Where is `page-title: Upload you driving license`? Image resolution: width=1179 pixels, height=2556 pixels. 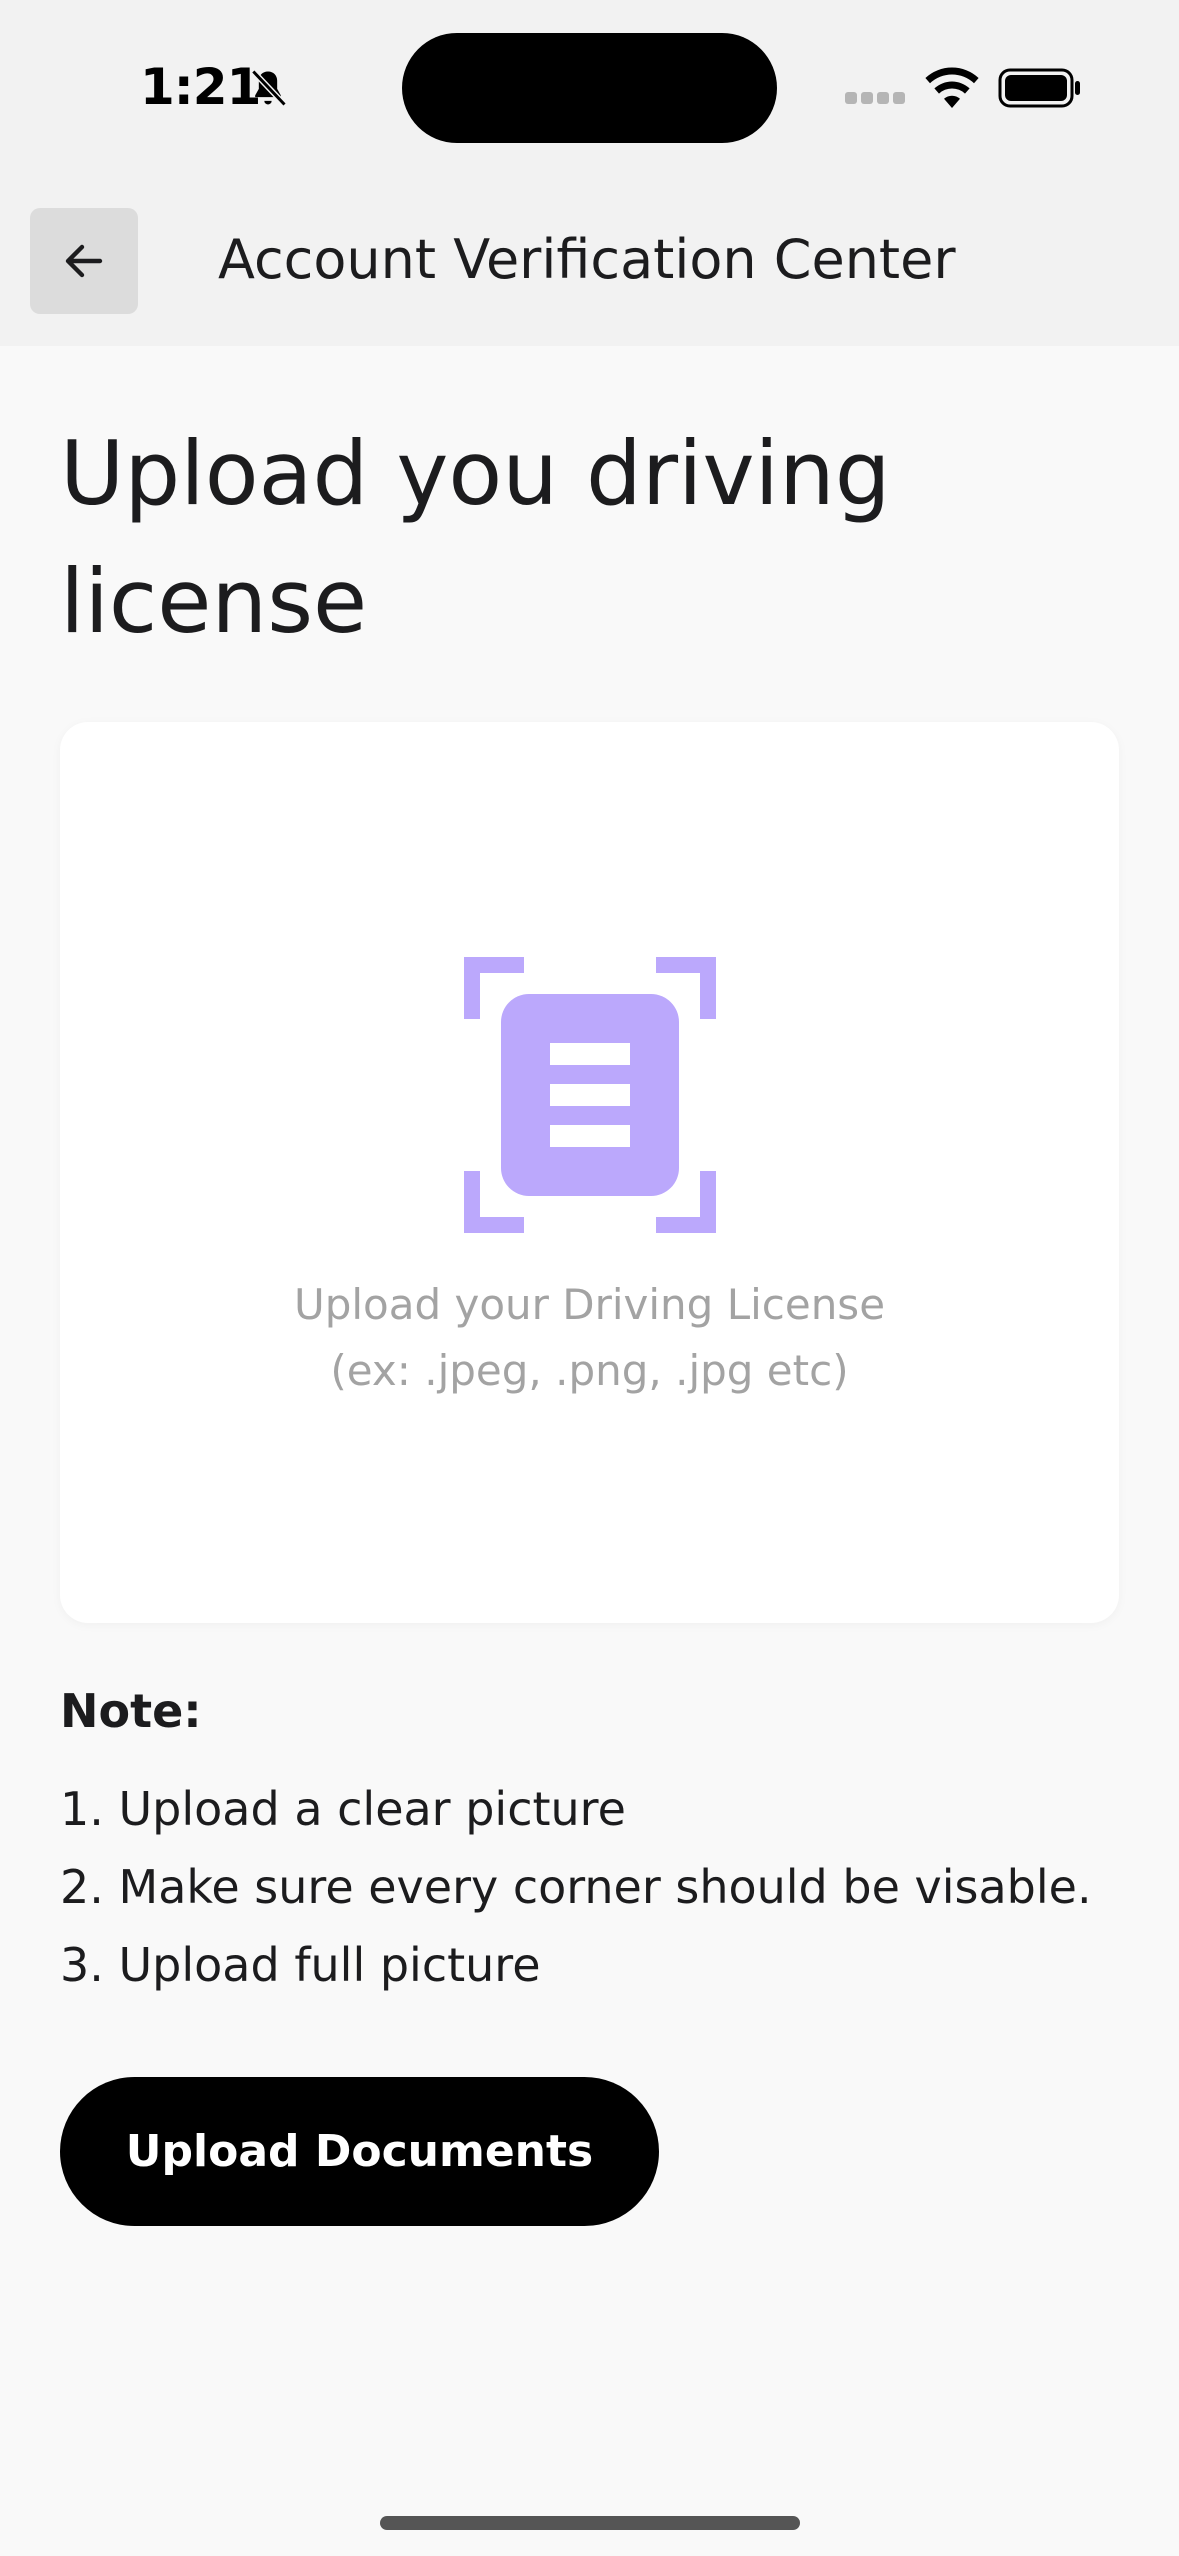 page-title: Upload you driving license is located at coordinates (475, 537).